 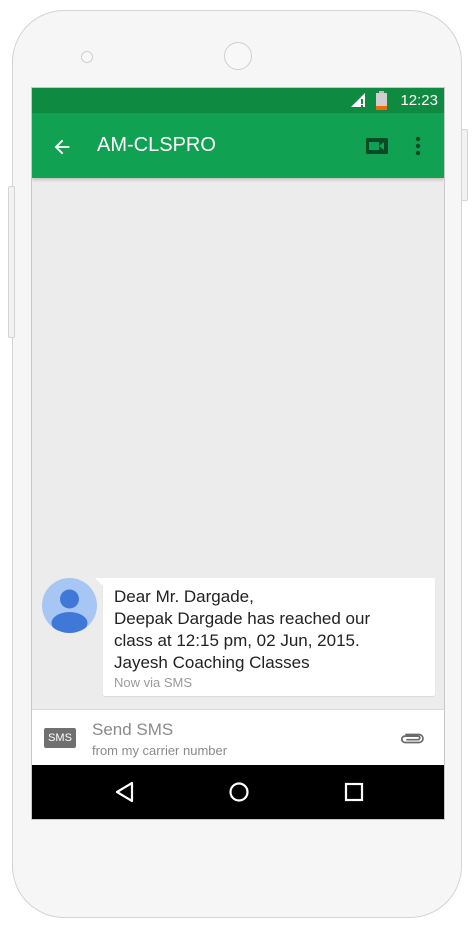 What do you see at coordinates (153, 682) in the screenshot?
I see `message-timestamp: Now via SMS` at bounding box center [153, 682].